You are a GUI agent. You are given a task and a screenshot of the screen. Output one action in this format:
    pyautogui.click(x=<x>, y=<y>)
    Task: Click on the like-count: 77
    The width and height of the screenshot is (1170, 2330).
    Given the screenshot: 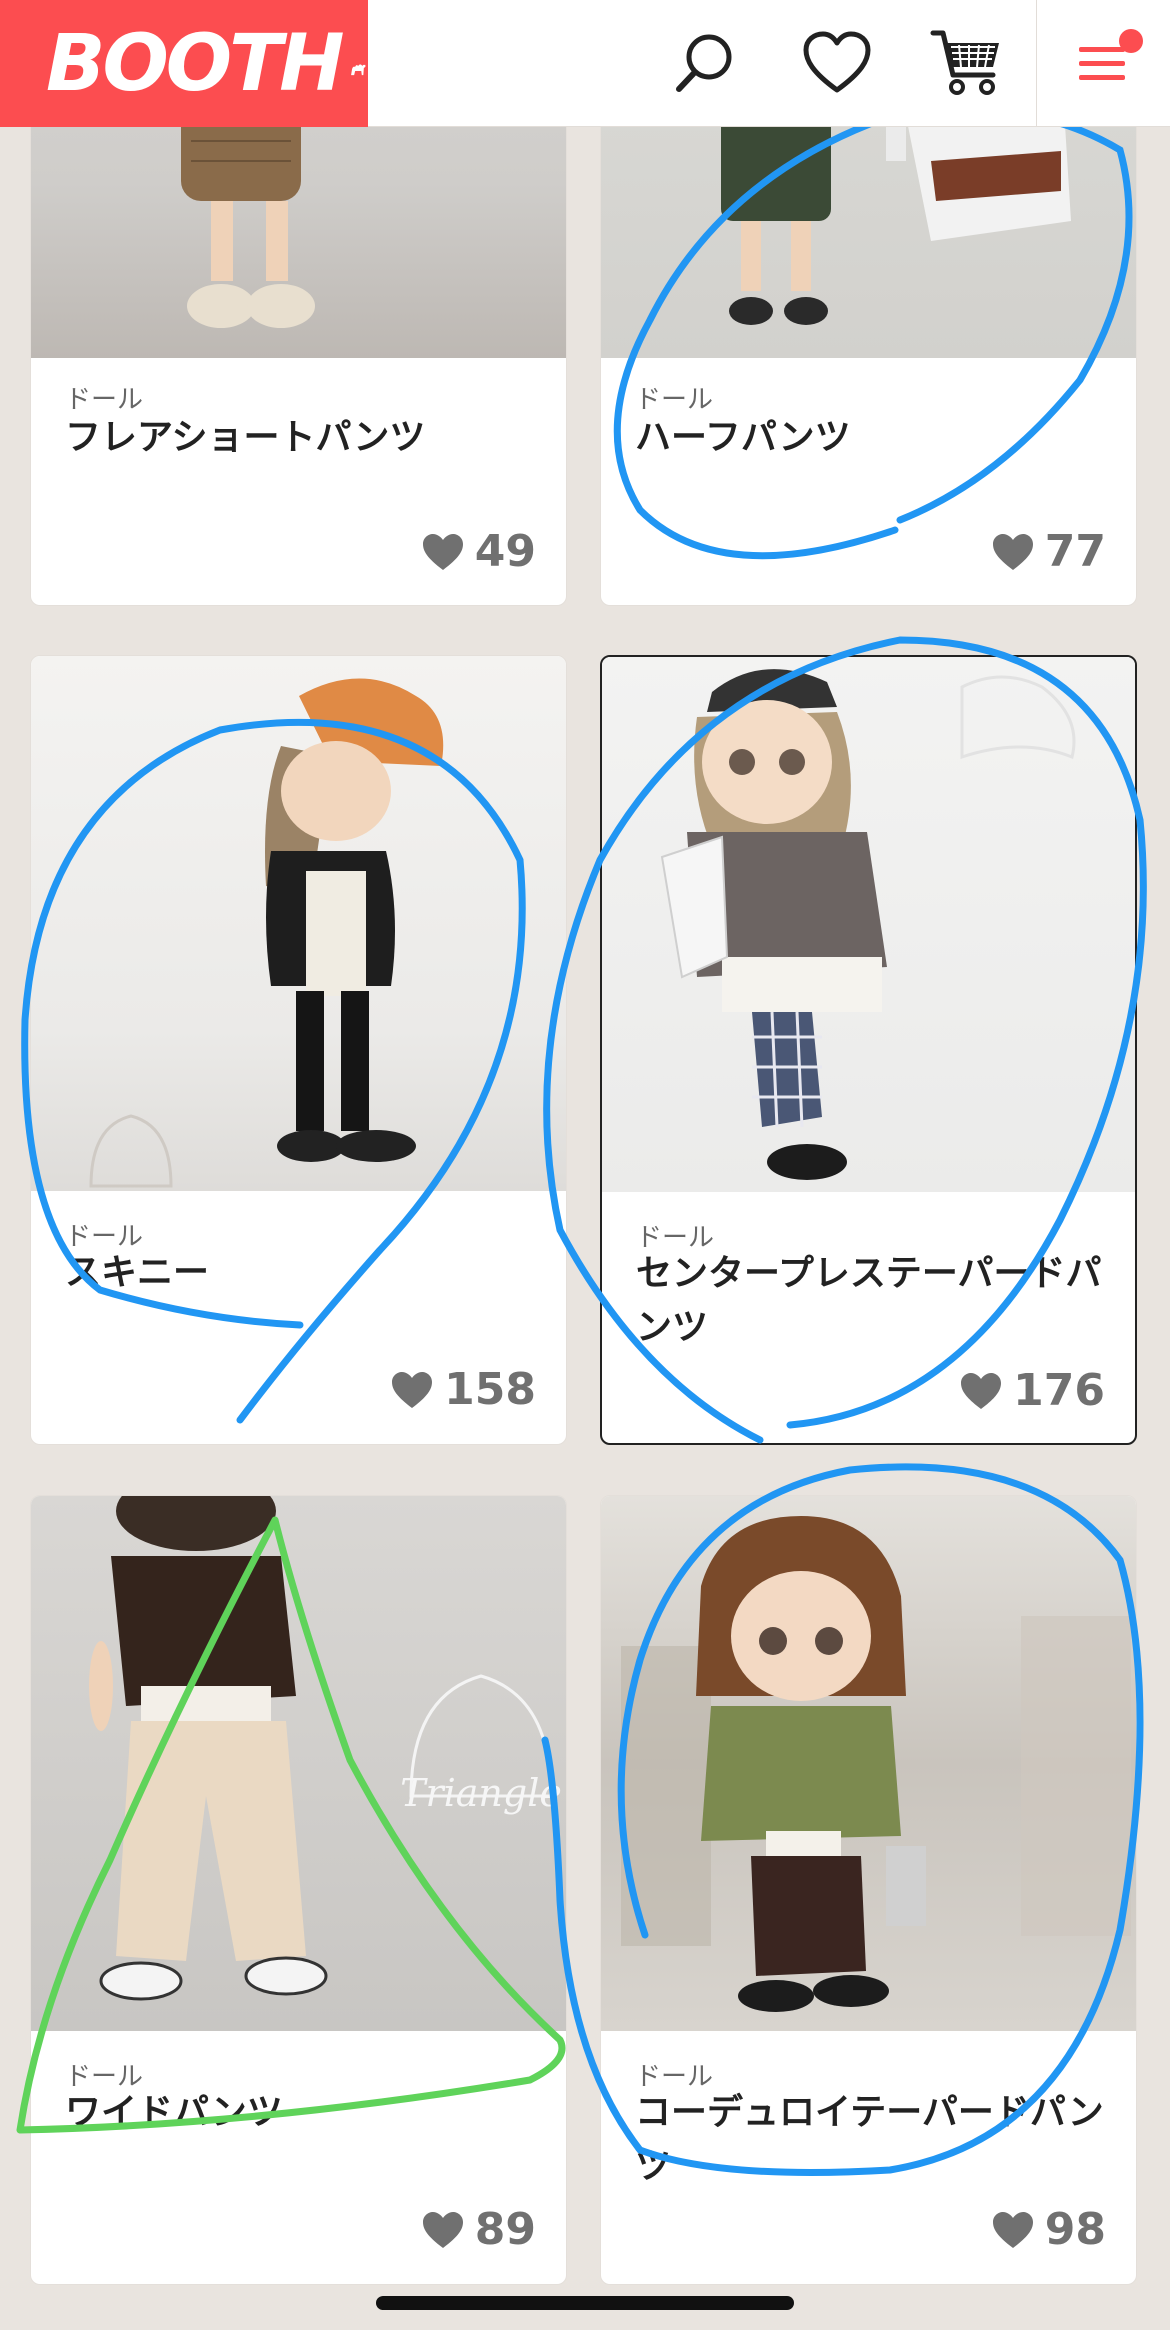 What is the action you would take?
    pyautogui.click(x=1048, y=551)
    